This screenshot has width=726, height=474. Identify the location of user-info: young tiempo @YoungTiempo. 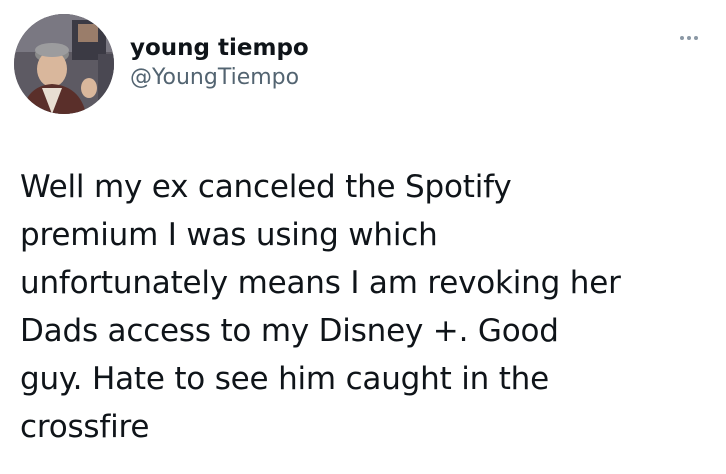
(219, 63).